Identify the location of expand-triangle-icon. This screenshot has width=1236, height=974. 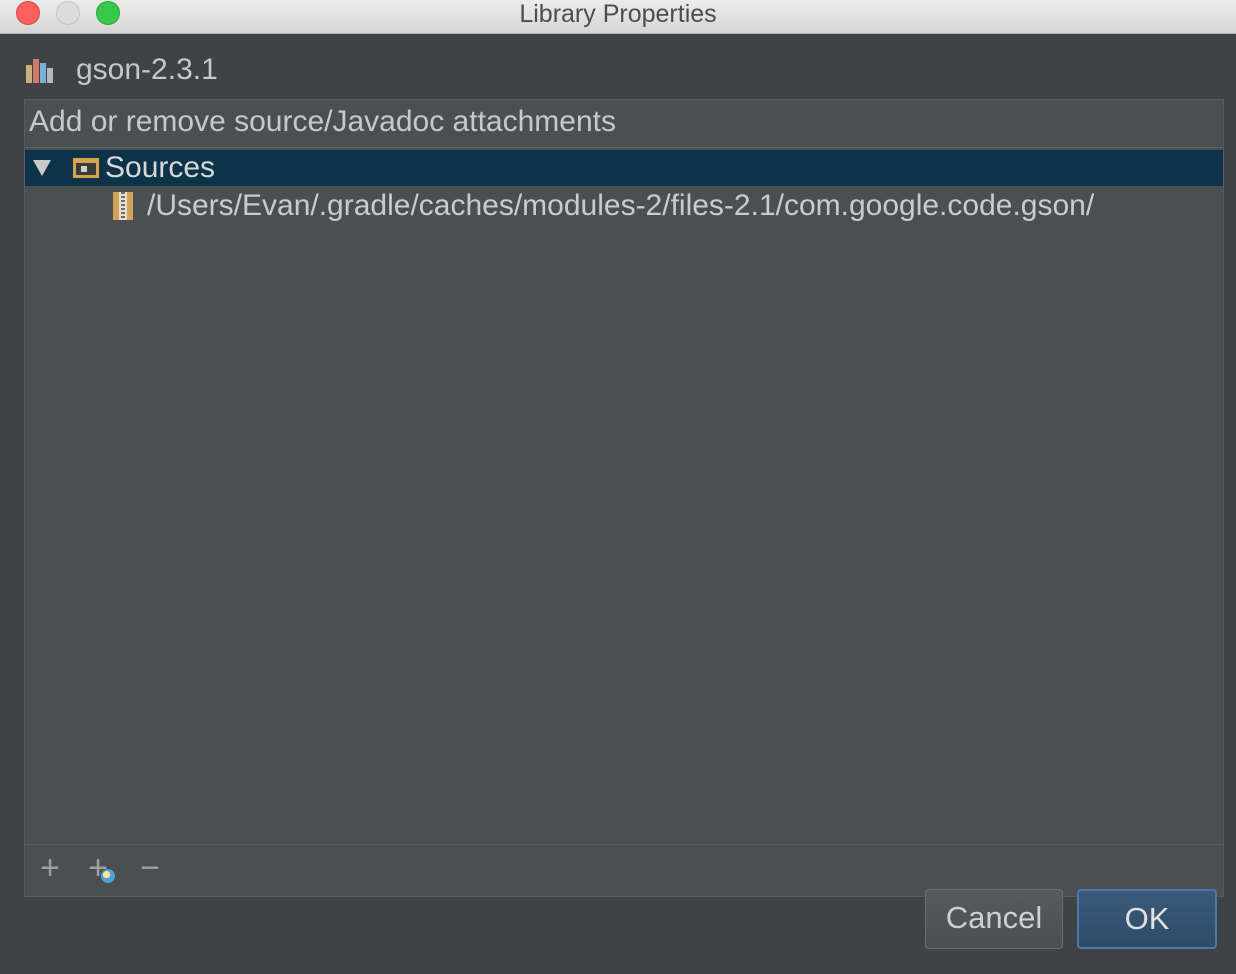
(42, 168).